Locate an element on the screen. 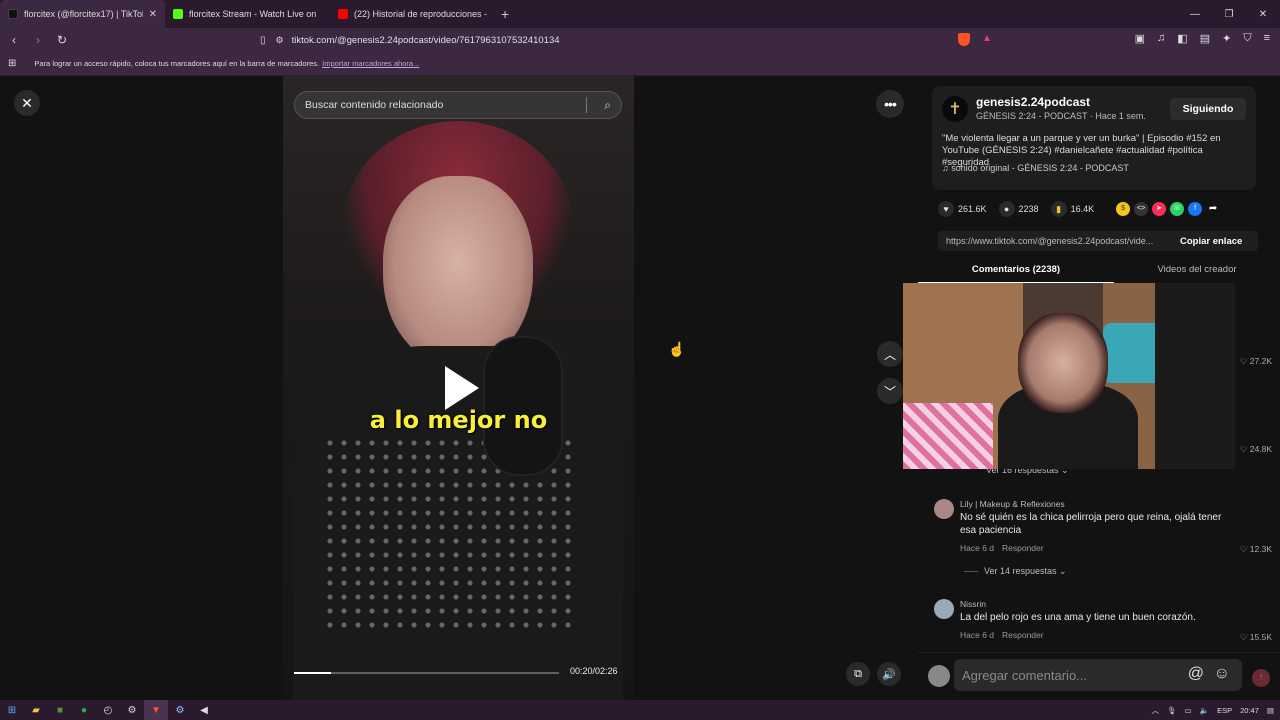 The height and width of the screenshot is (720, 1280). comment-input: Agregar comentario... @ ☺ is located at coordinates (1098, 675).